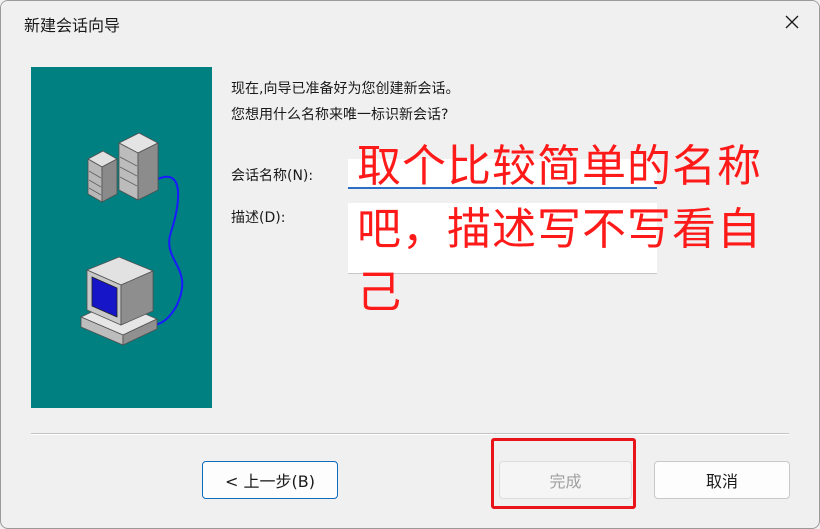 This screenshot has width=820, height=529. I want to click on close-button, so click(792, 22).